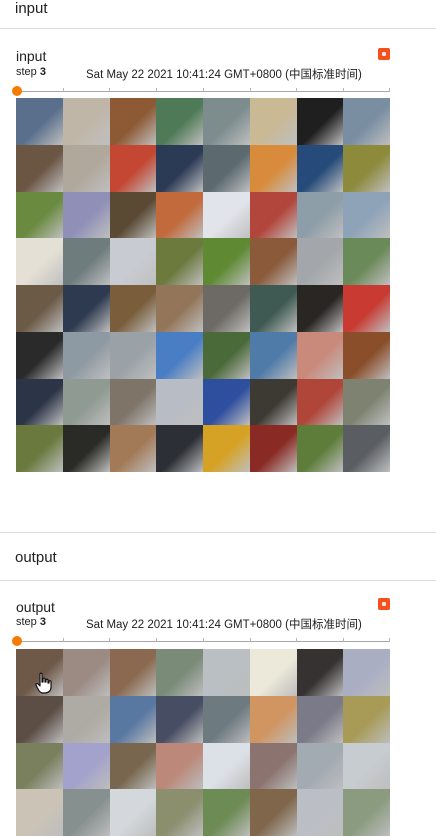 Image resolution: width=436 pixels, height=836 pixels. Describe the element at coordinates (43, 683) in the screenshot. I see `hand-pointer-icon` at that location.